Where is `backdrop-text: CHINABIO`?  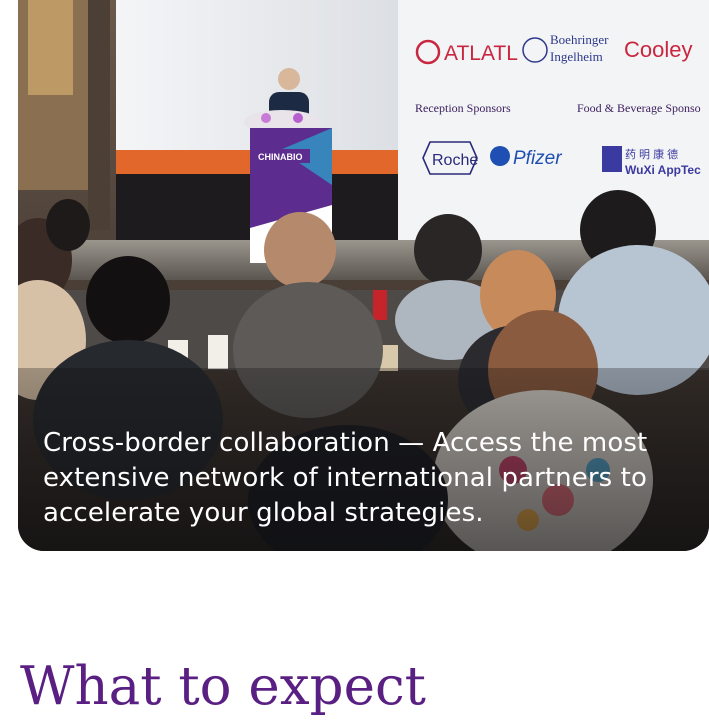 backdrop-text: CHINABIO is located at coordinates (280, 157).